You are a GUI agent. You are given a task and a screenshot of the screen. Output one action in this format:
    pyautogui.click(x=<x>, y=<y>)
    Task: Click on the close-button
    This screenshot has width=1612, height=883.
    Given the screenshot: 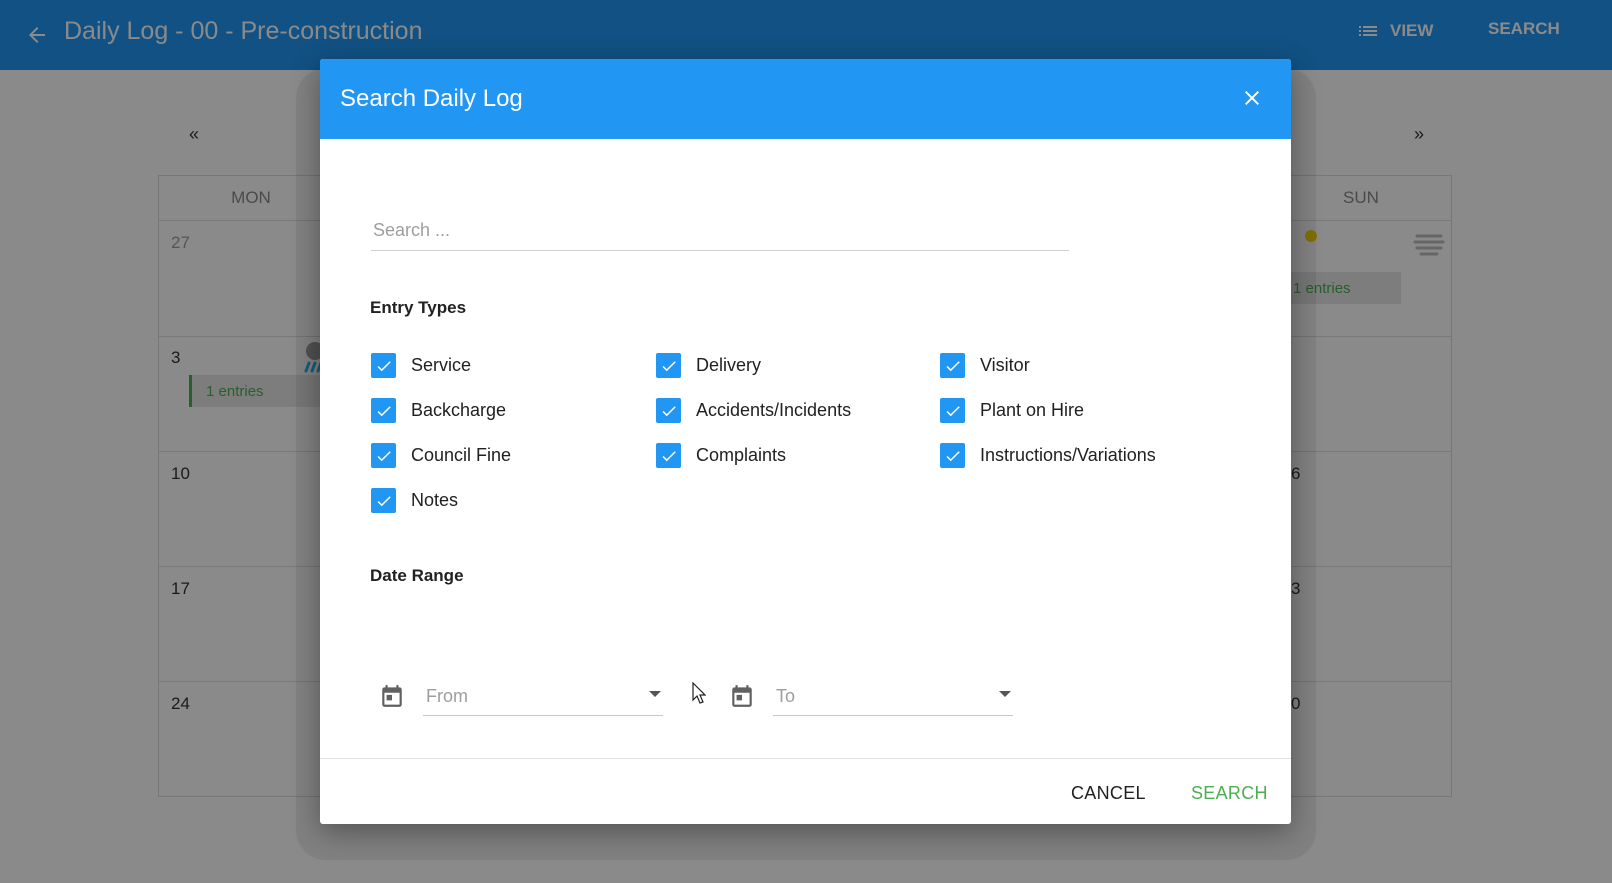 What is the action you would take?
    pyautogui.click(x=1252, y=98)
    